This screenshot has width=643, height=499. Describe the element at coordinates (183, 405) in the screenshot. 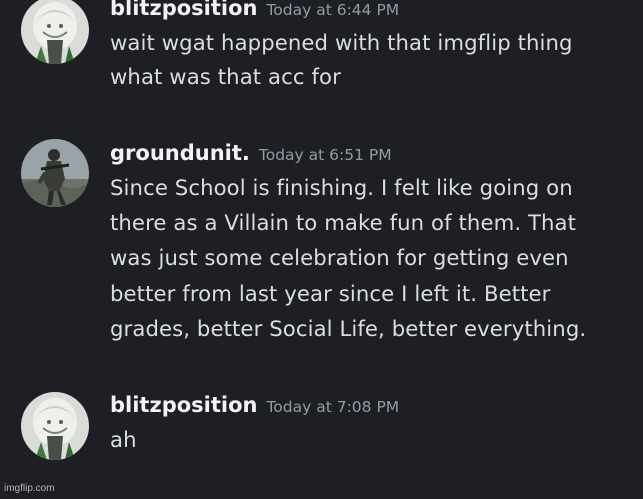

I see `username: blitzposition` at that location.